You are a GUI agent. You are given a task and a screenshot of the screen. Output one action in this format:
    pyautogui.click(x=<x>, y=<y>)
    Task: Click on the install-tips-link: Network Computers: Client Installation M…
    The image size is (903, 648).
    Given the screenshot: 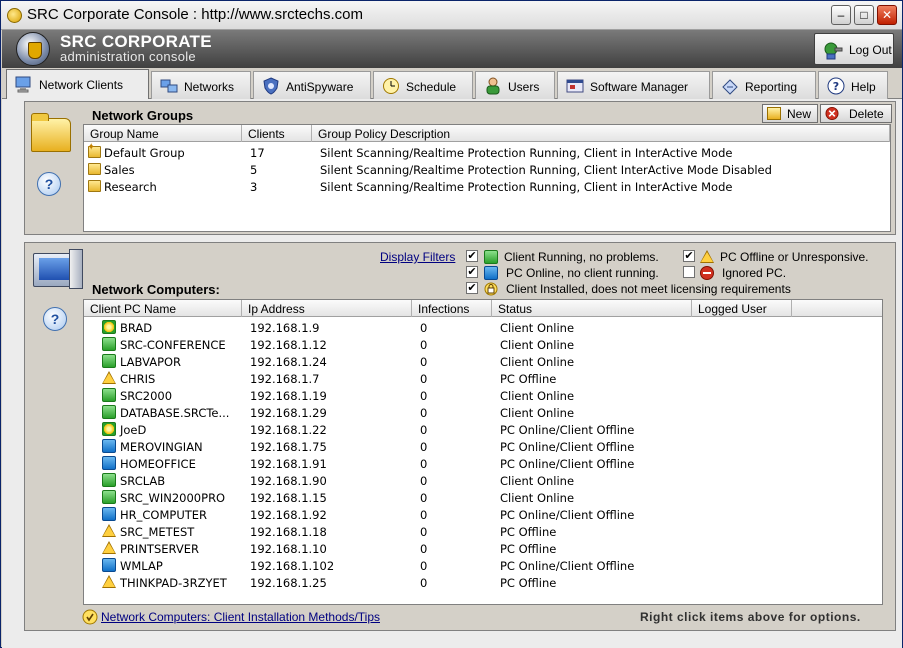 What is the action you would take?
    pyautogui.click(x=240, y=617)
    